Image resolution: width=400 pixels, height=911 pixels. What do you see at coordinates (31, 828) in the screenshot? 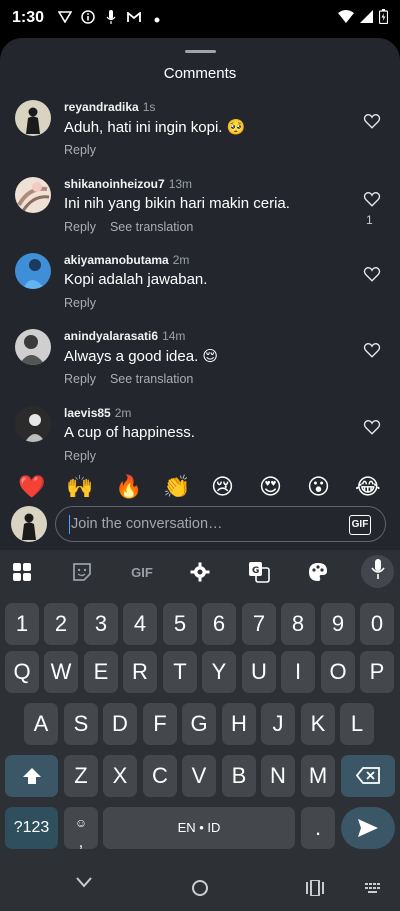
I see `symbols-key: ?123` at bounding box center [31, 828].